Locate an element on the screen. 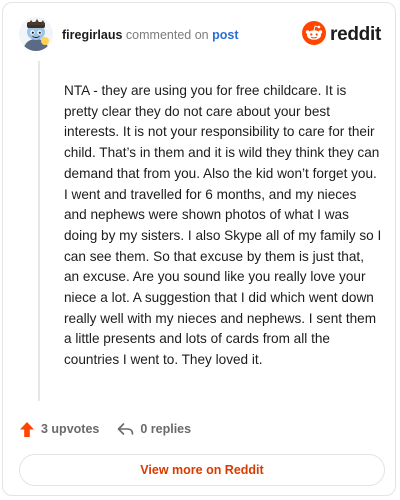 This screenshot has height=500, width=400. upvote-arrow-icon is located at coordinates (30, 429).